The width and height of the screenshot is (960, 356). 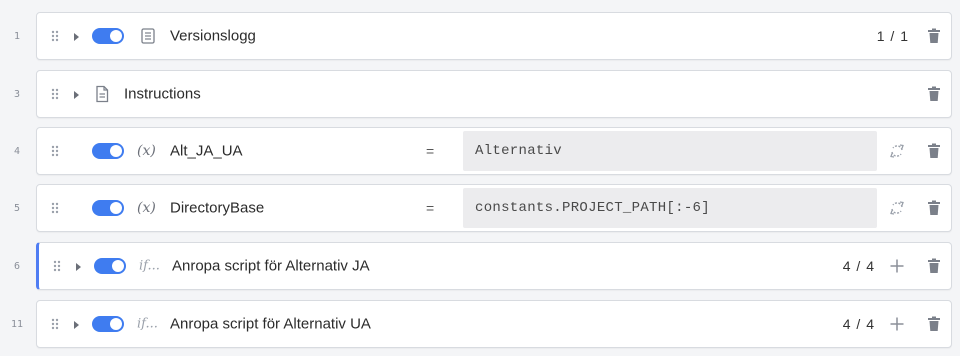 I want to click on value-field: constants.PROJECT_PATH[:-6], so click(x=670, y=208).